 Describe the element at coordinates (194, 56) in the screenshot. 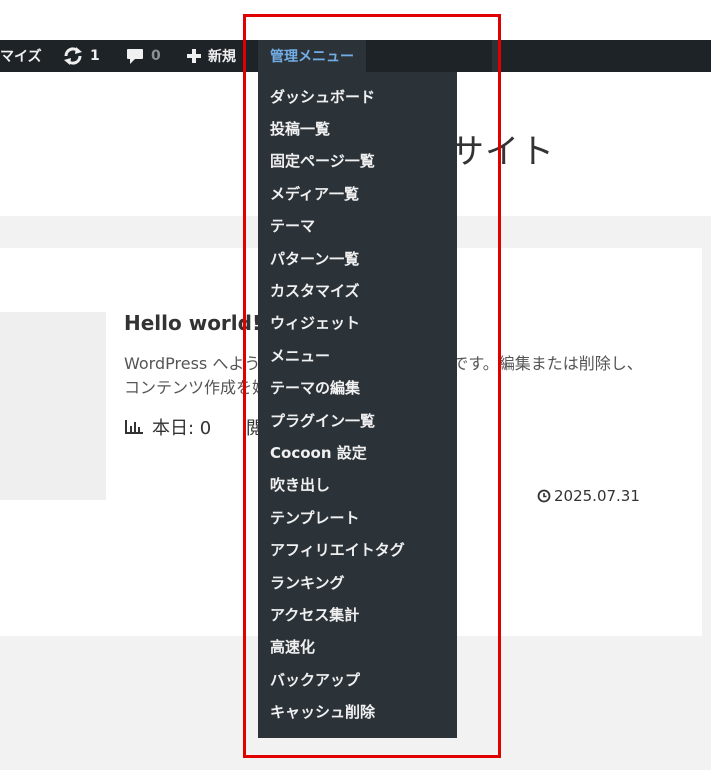

I see `plus-icon` at that location.